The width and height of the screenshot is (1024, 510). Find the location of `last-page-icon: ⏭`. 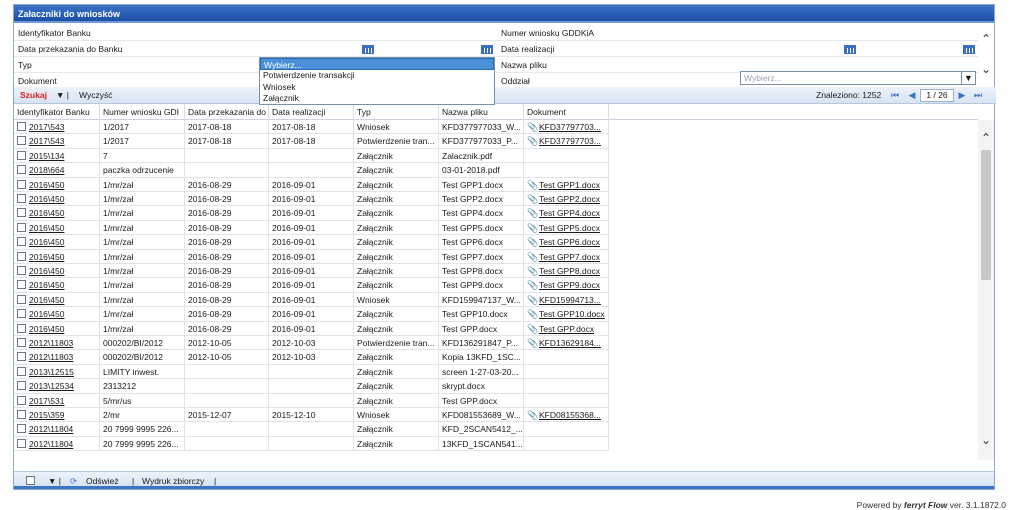

last-page-icon: ⏭ is located at coordinates (978, 95).